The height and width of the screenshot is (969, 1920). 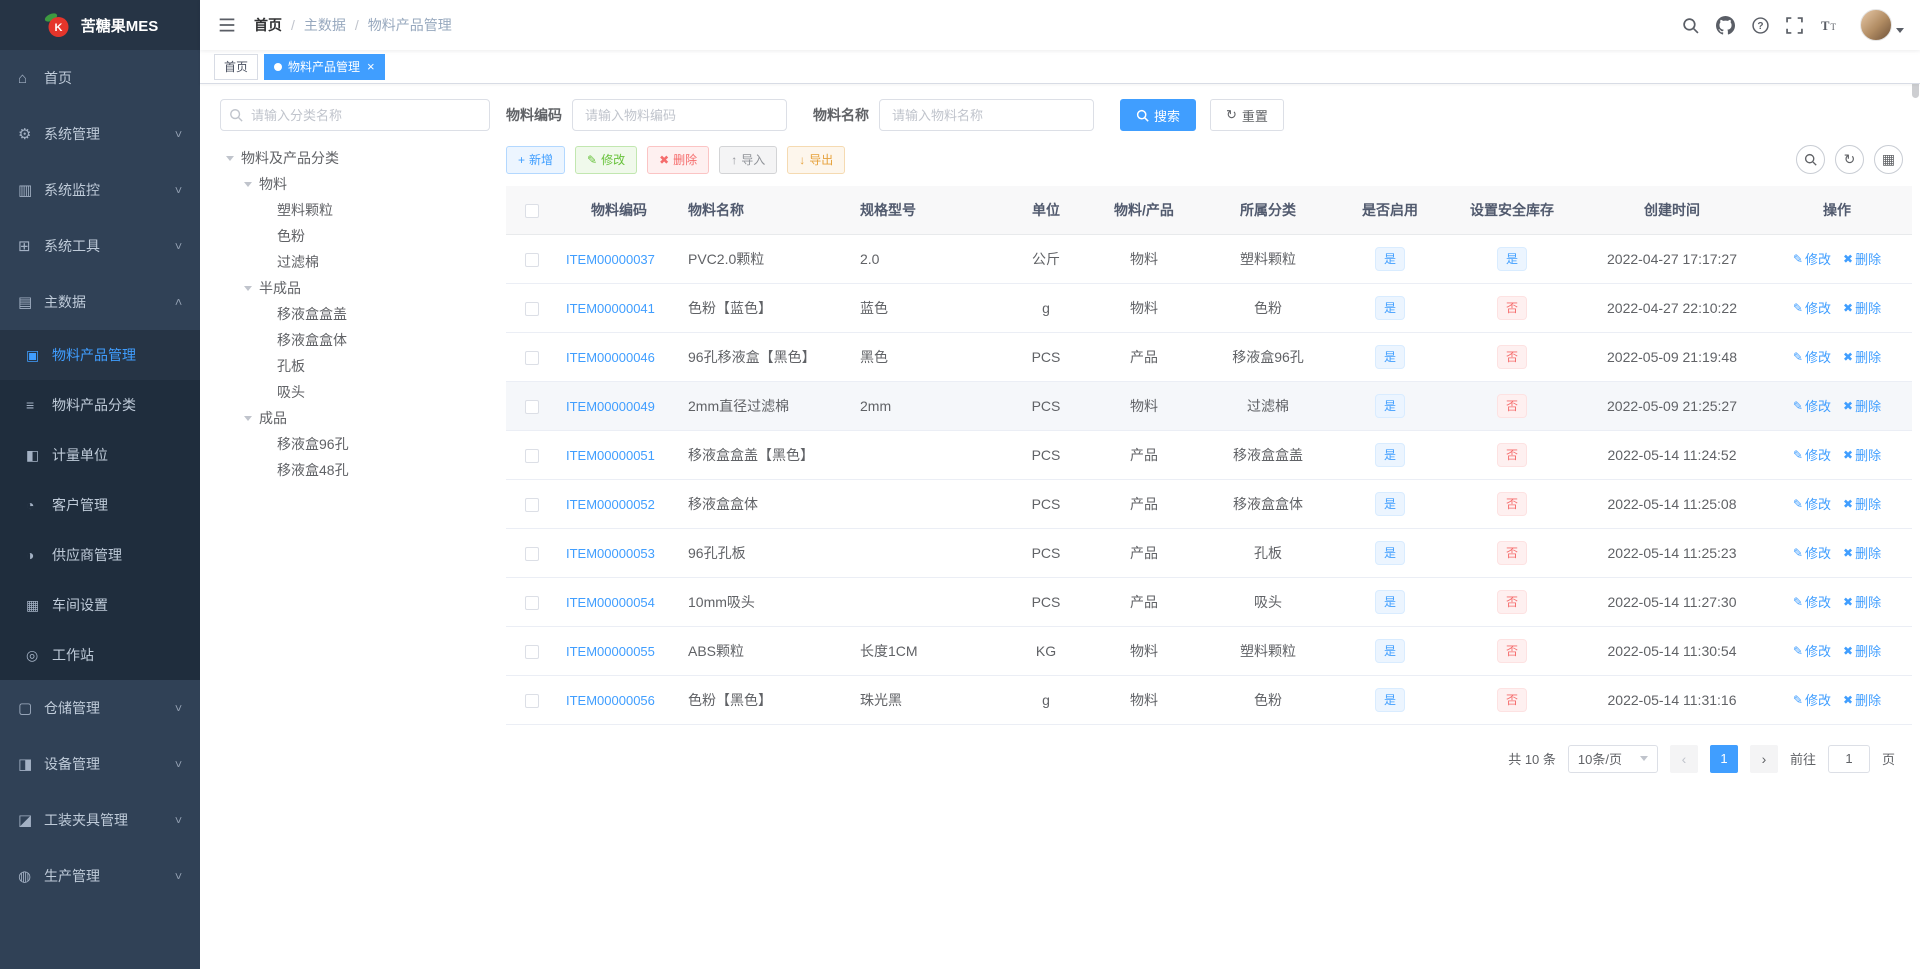 I want to click on select-all-checkbox, so click(x=532, y=210).